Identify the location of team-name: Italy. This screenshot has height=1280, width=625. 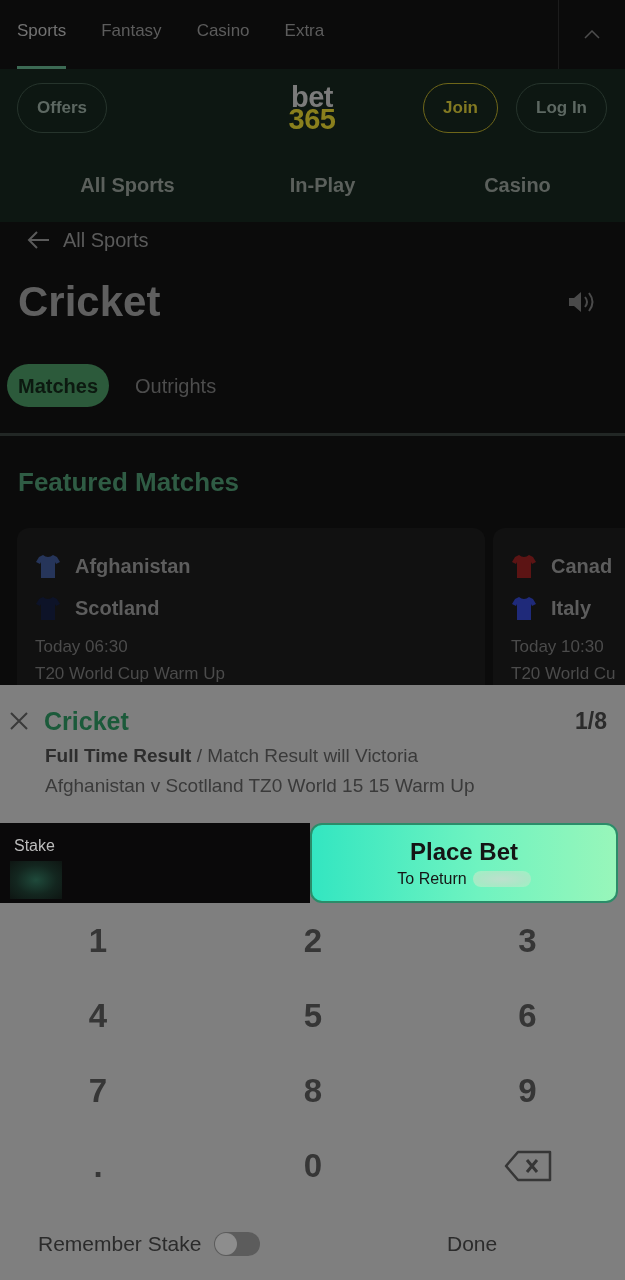
(571, 608).